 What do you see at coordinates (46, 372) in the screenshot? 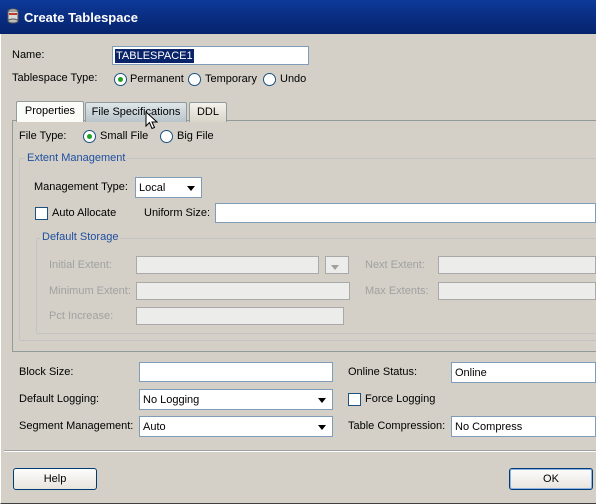
I see `block-size-label: Block Size:` at bounding box center [46, 372].